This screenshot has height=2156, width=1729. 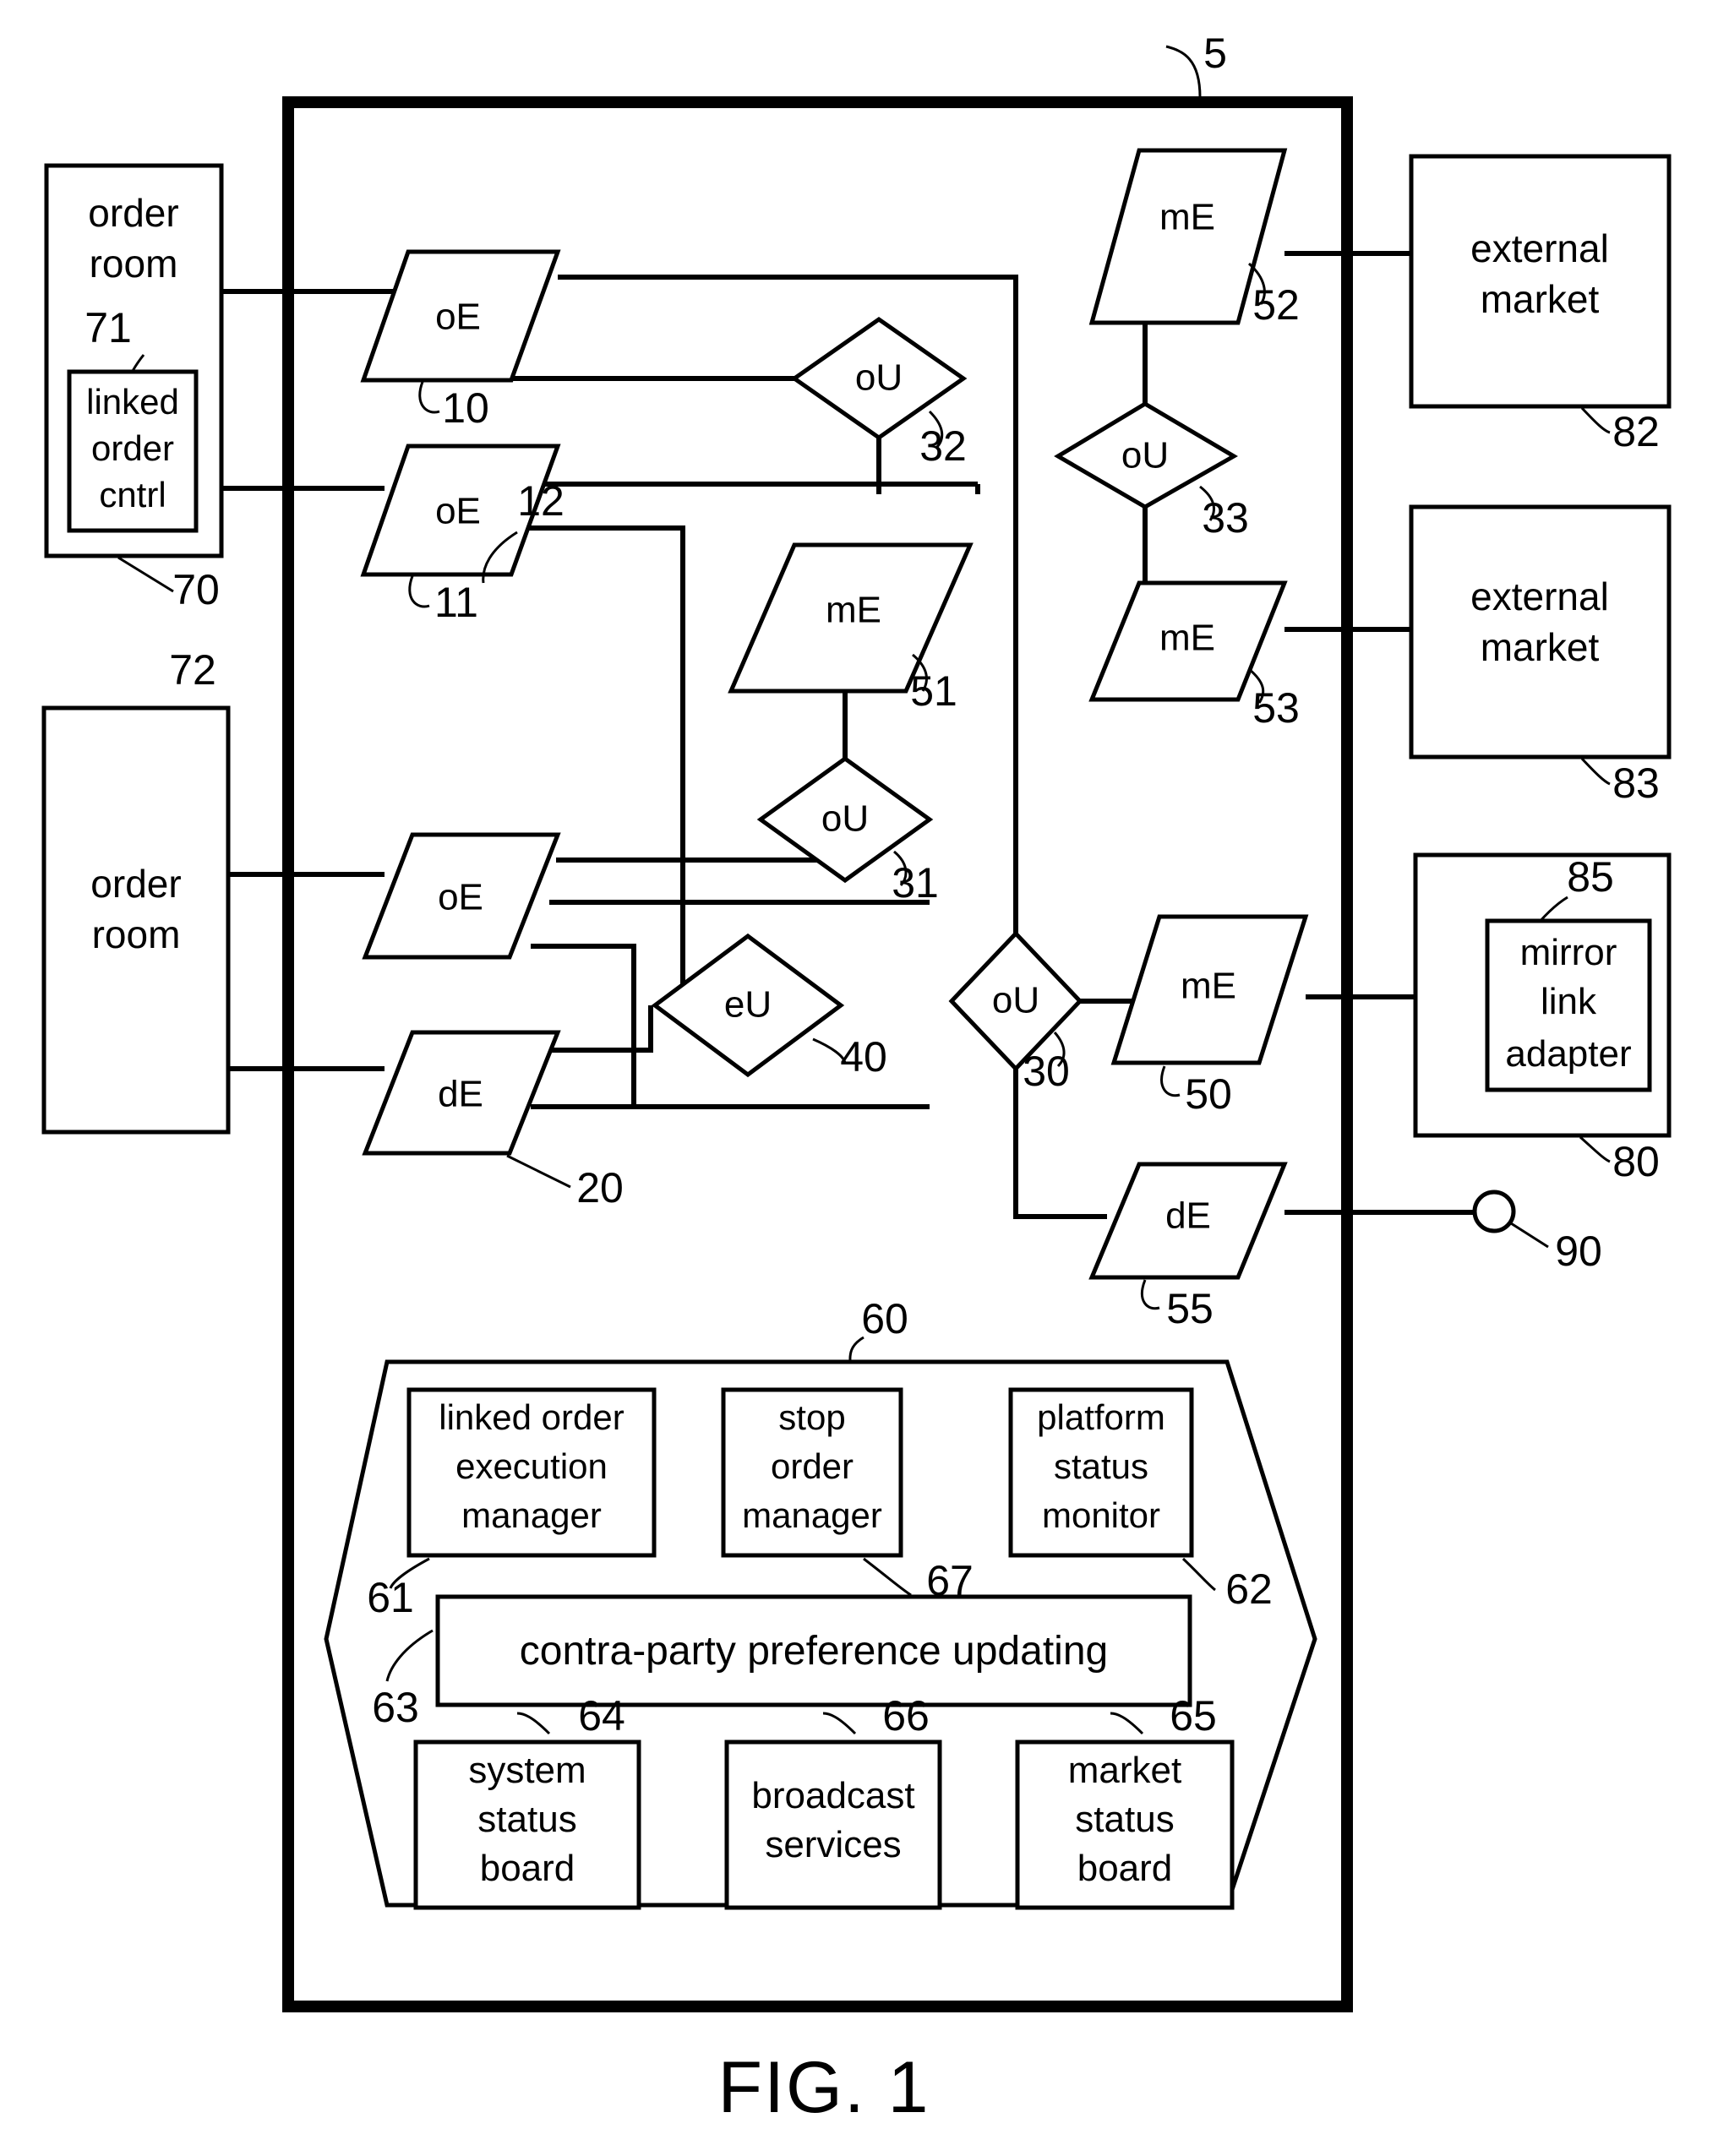 I want to click on ref-number-11: 11, so click(x=456, y=602).